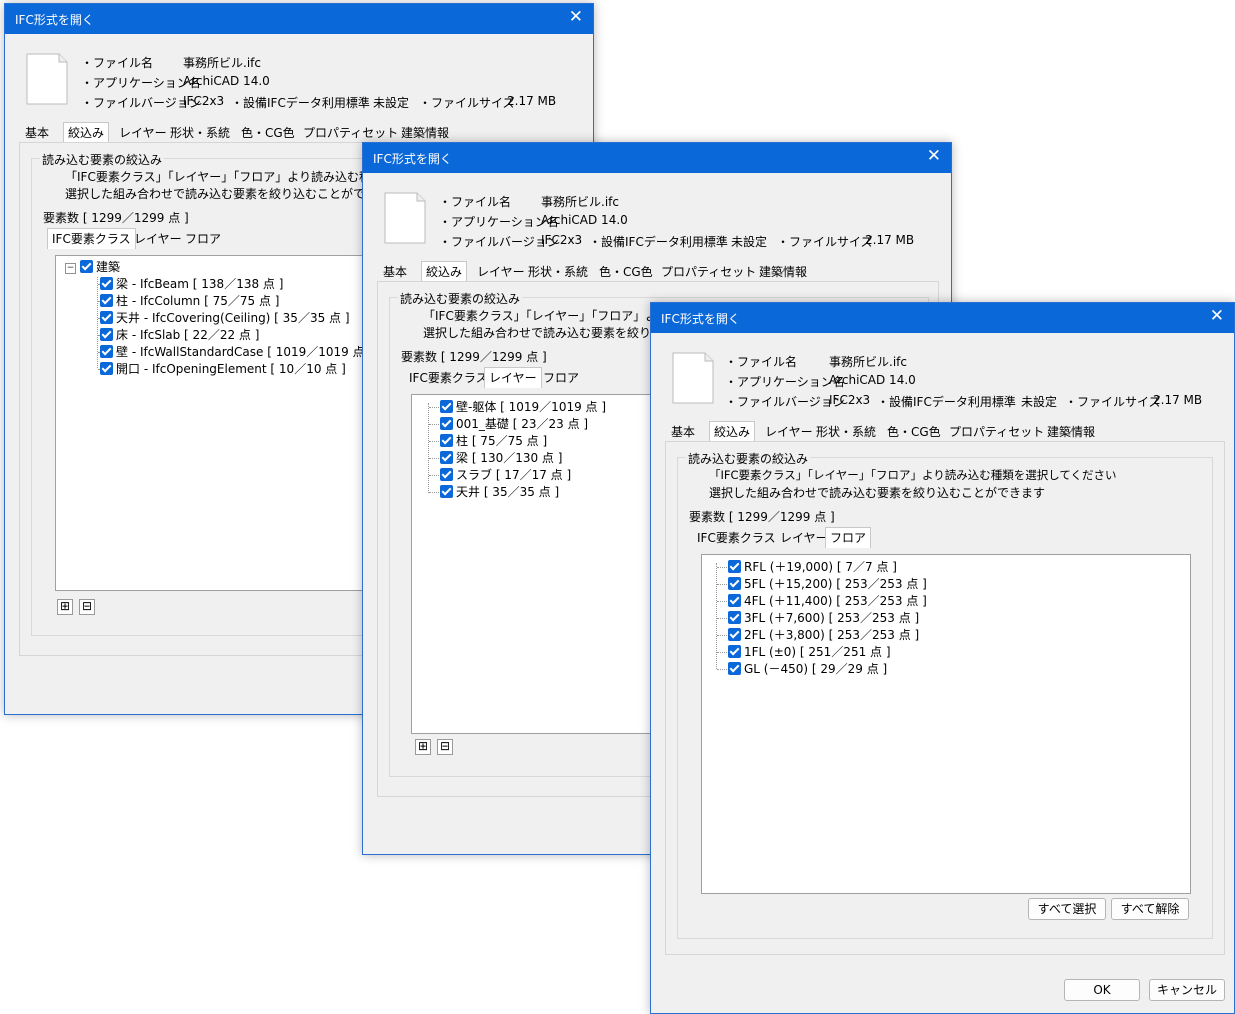 The width and height of the screenshot is (1235, 1014). Describe the element at coordinates (1187, 990) in the screenshot. I see `cancel-button: キャンセル` at that location.